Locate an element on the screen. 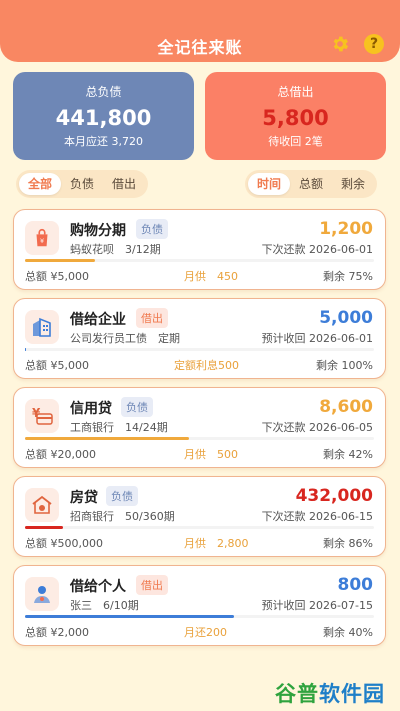 The width and height of the screenshot is (400, 711). record-amount: 800 is located at coordinates (355, 585).